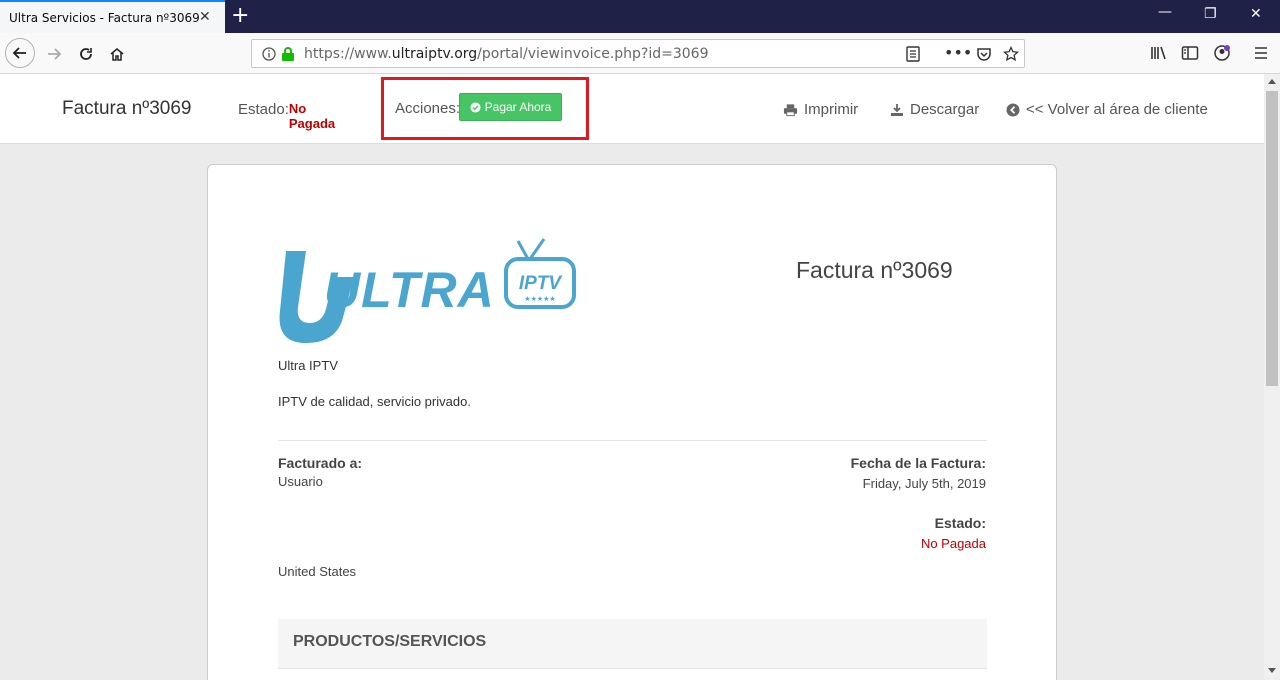  Describe the element at coordinates (1159, 53) in the screenshot. I see `library-icon` at that location.